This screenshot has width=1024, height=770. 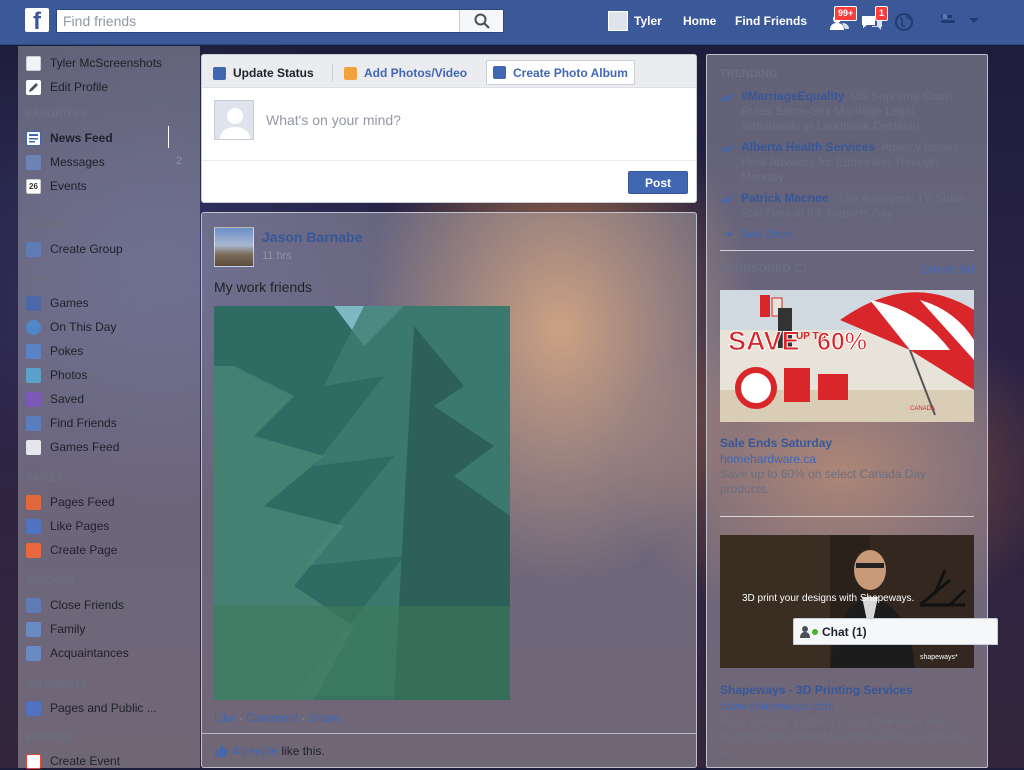 What do you see at coordinates (168, 137) in the screenshot?
I see `selected-indicator` at bounding box center [168, 137].